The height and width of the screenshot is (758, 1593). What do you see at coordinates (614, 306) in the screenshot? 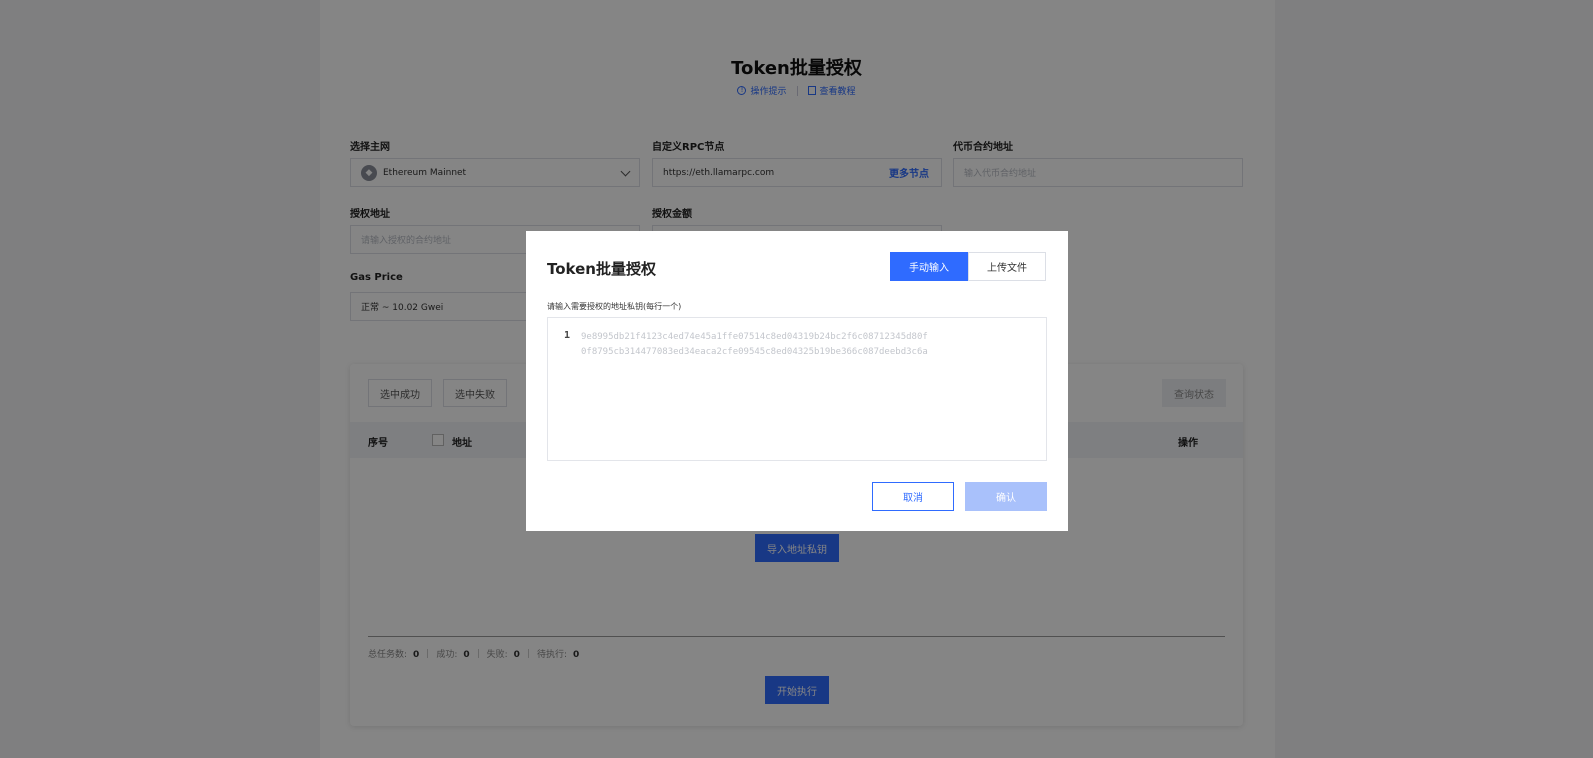
I see `input-prompt: 请输入需要授权的地址私钥(每行一个)` at bounding box center [614, 306].